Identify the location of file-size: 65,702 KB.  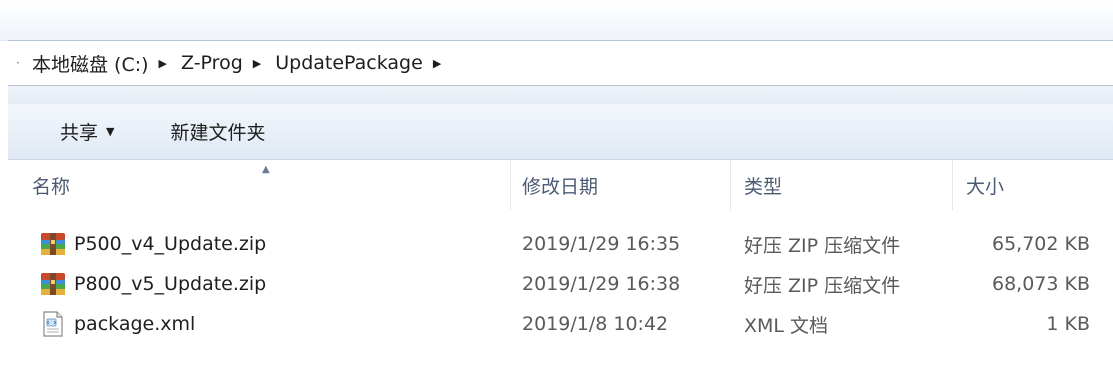
(1040, 244).